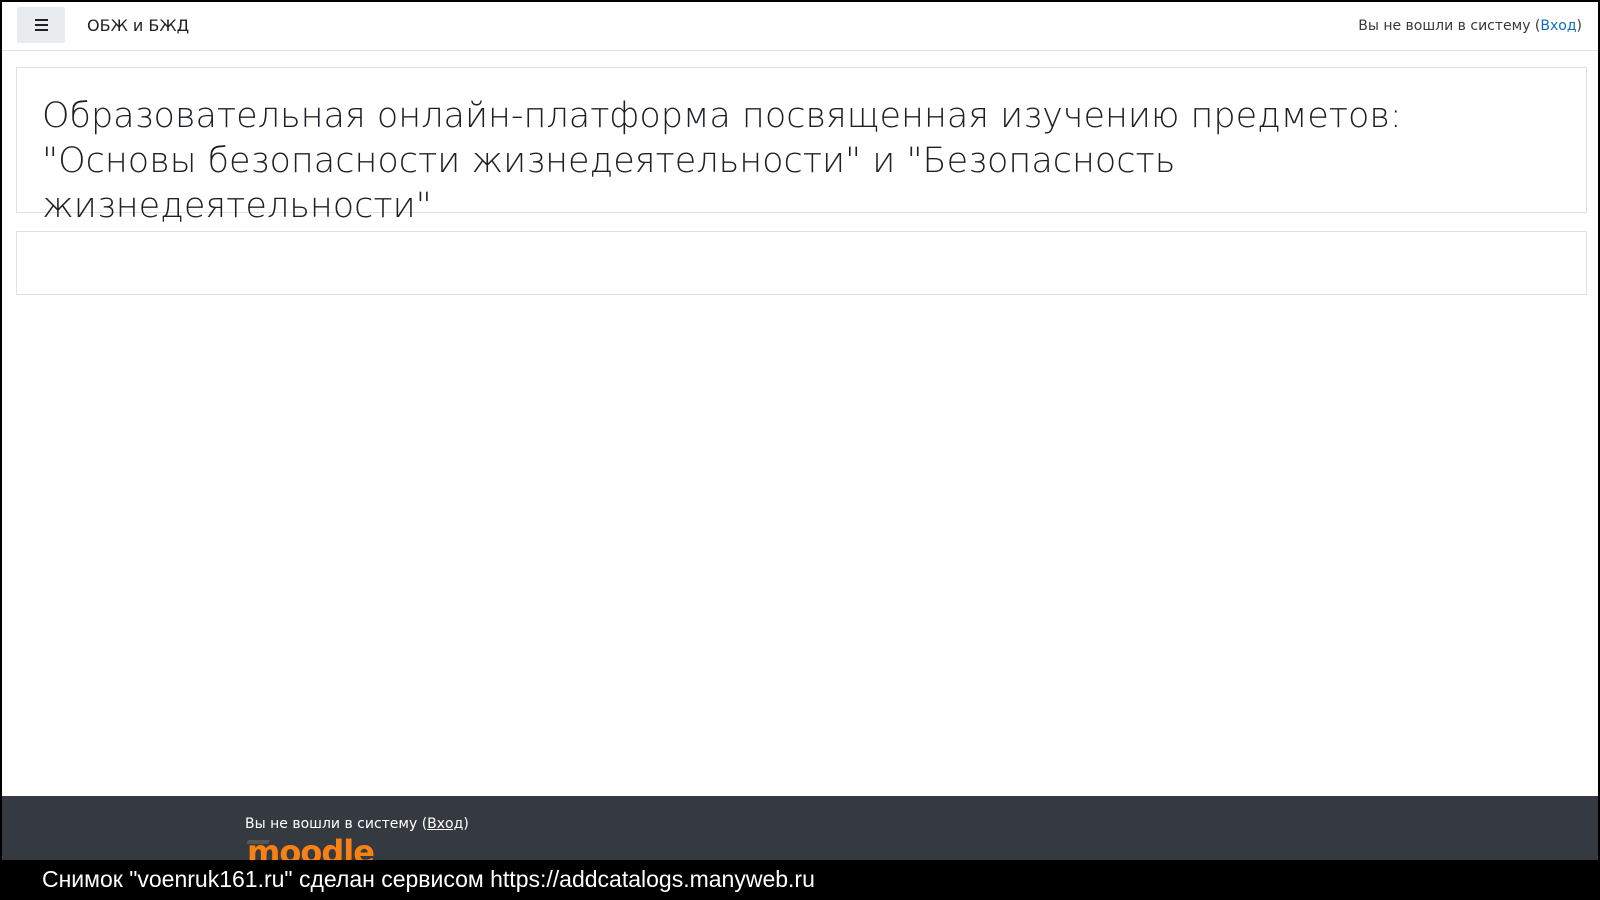 The height and width of the screenshot is (900, 1600). Describe the element at coordinates (1558, 26) in the screenshot. I see `navbar-login-link: Вход` at that location.